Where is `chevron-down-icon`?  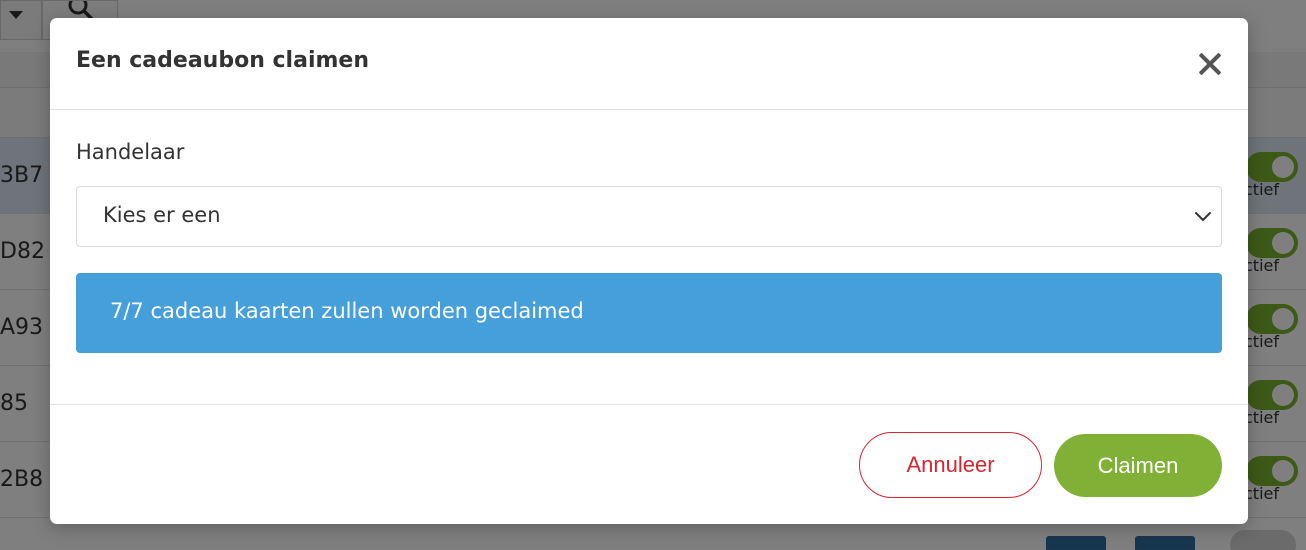 chevron-down-icon is located at coordinates (1203, 216).